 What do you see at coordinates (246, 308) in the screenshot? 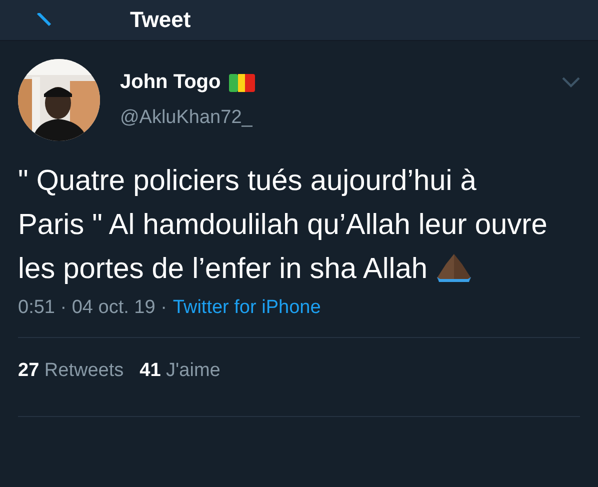
I see `source-link: Twitter for iPhone` at bounding box center [246, 308].